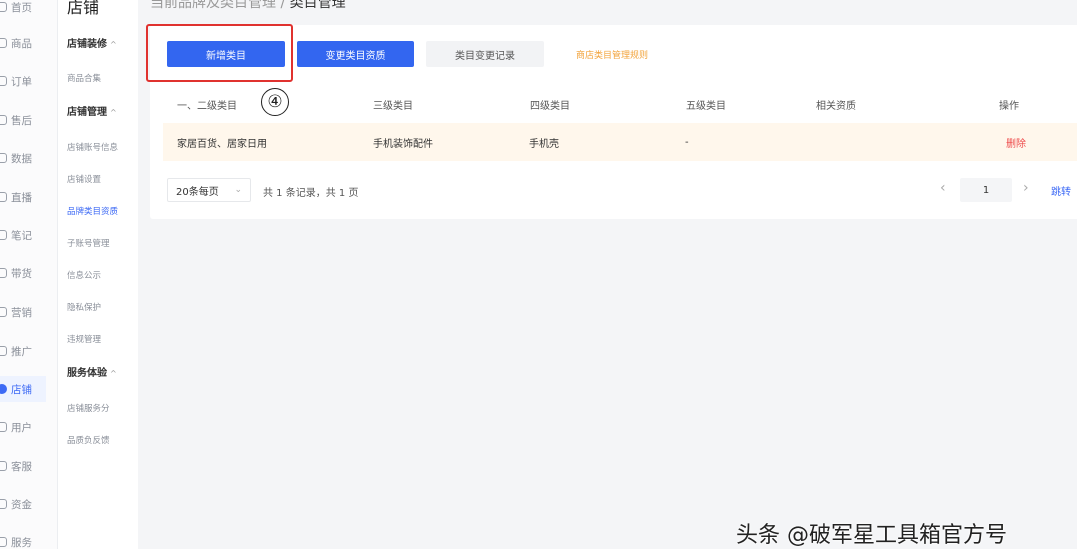  Describe the element at coordinates (92, 371) in the screenshot. I see `subnav-group-service-experience: 服务体验 ^` at that location.